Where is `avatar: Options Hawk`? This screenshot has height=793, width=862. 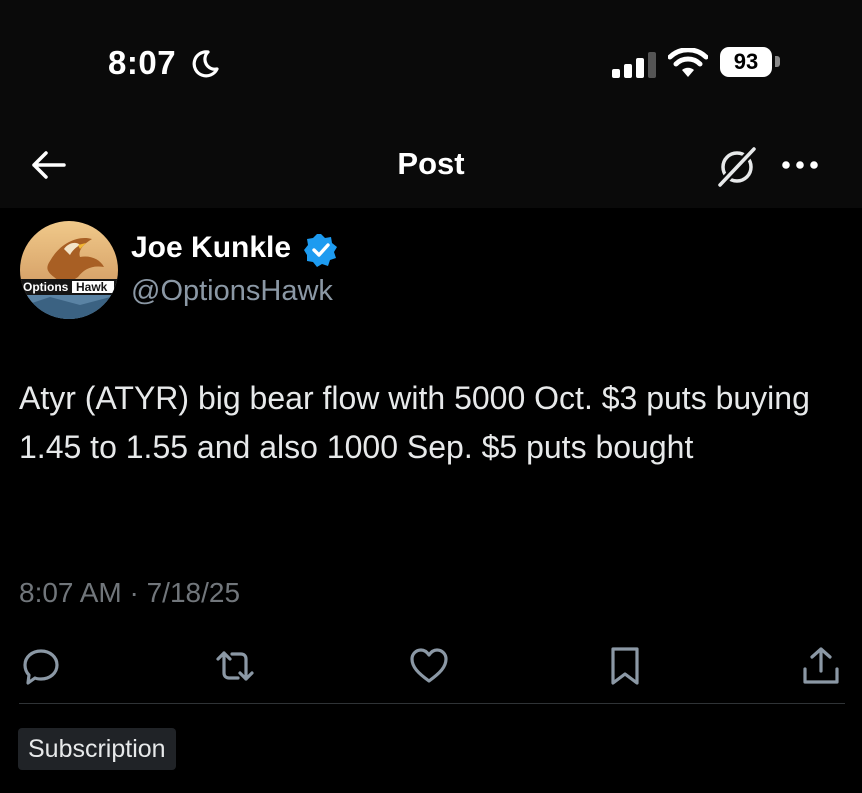
avatar: Options Hawk is located at coordinates (69, 270).